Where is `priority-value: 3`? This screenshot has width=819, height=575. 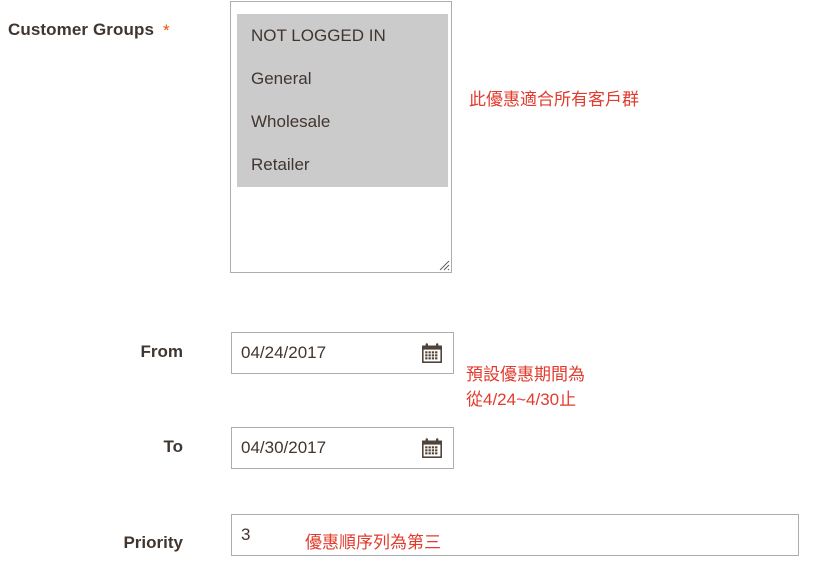 priority-value: 3 is located at coordinates (246, 534).